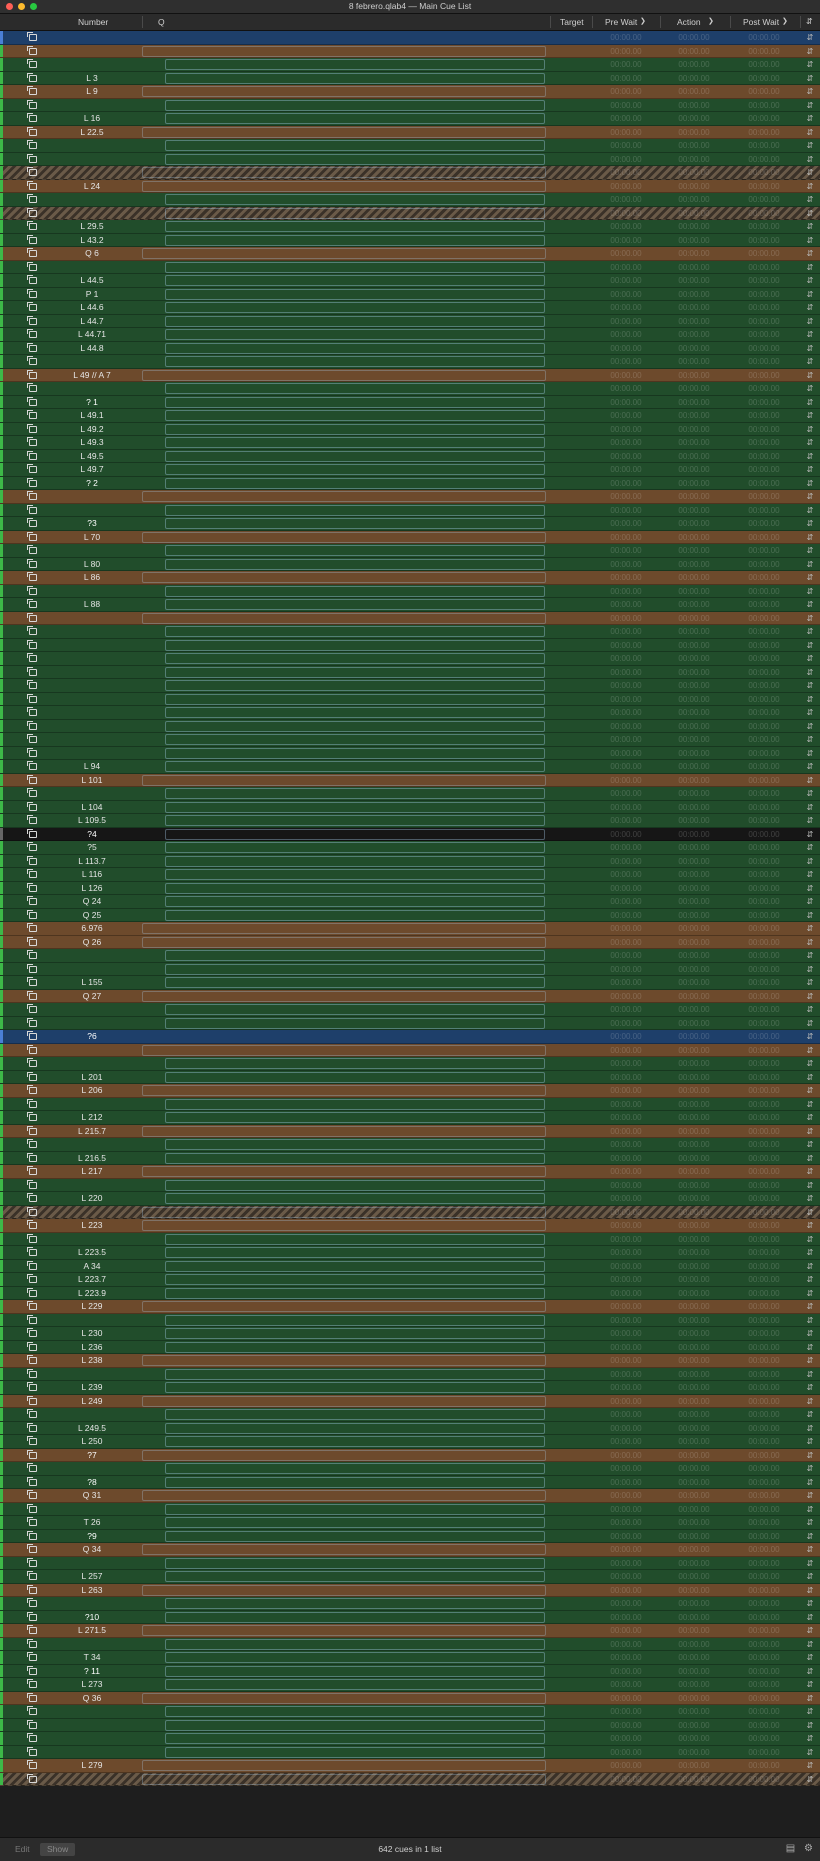 This screenshot has height=1861, width=820. I want to click on column-action: Action, so click(689, 22).